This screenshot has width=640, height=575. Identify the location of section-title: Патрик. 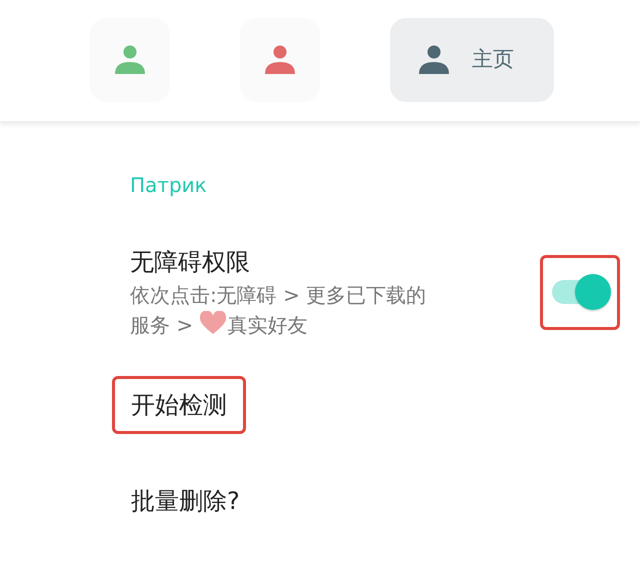
(169, 185).